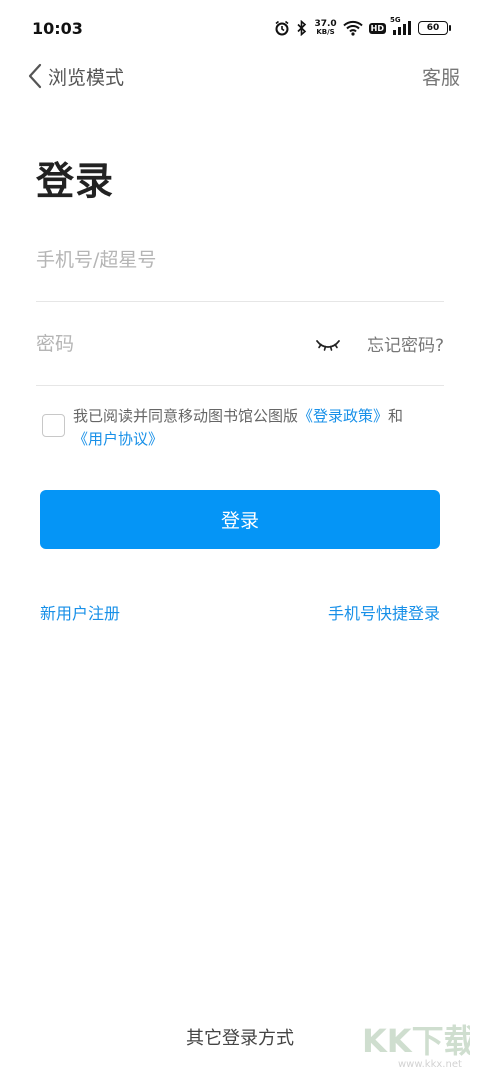 This screenshot has height=1073, width=480. Describe the element at coordinates (384, 612) in the screenshot. I see `phone-quick-login-link: 手机号快捷登录` at that location.